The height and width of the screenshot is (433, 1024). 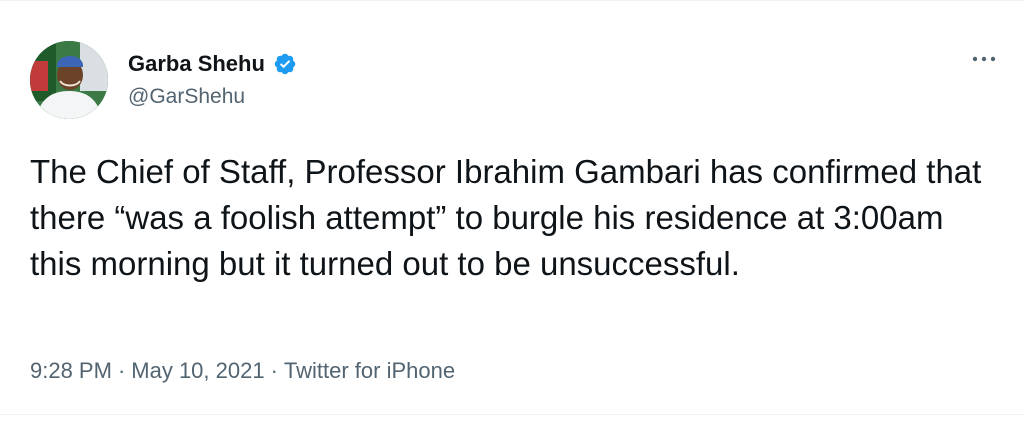 I want to click on tweet-date-link: May 10, 2021, so click(x=197, y=371).